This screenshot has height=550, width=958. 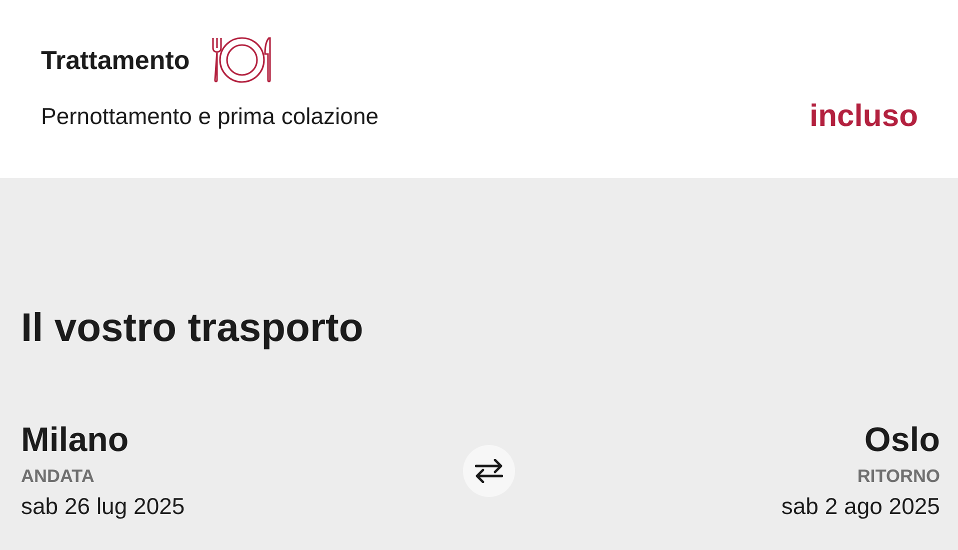 What do you see at coordinates (898, 476) in the screenshot?
I see `leg-label: RITORNO` at bounding box center [898, 476].